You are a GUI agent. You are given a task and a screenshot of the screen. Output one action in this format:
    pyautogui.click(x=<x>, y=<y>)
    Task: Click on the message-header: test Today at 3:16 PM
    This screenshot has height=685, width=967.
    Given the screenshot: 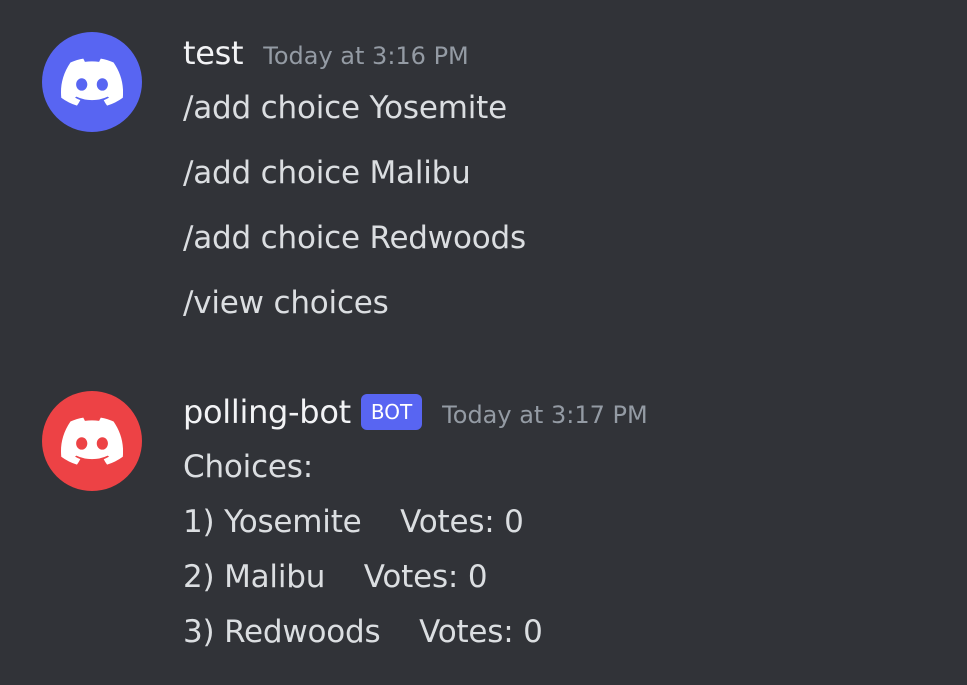 What is the action you would take?
    pyautogui.click(x=326, y=53)
    